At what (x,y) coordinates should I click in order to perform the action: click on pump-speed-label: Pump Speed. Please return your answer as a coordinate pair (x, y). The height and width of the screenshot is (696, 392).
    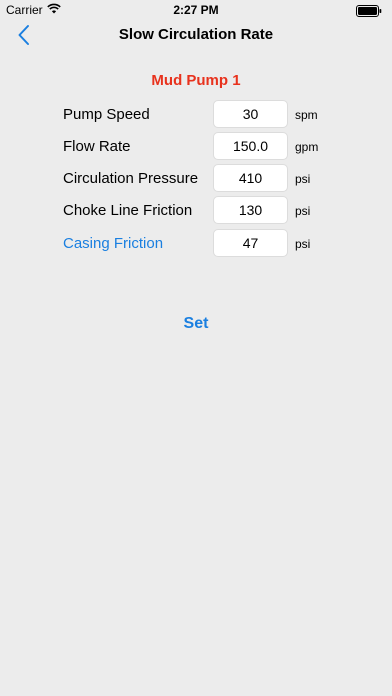
    Looking at the image, I should click on (106, 114).